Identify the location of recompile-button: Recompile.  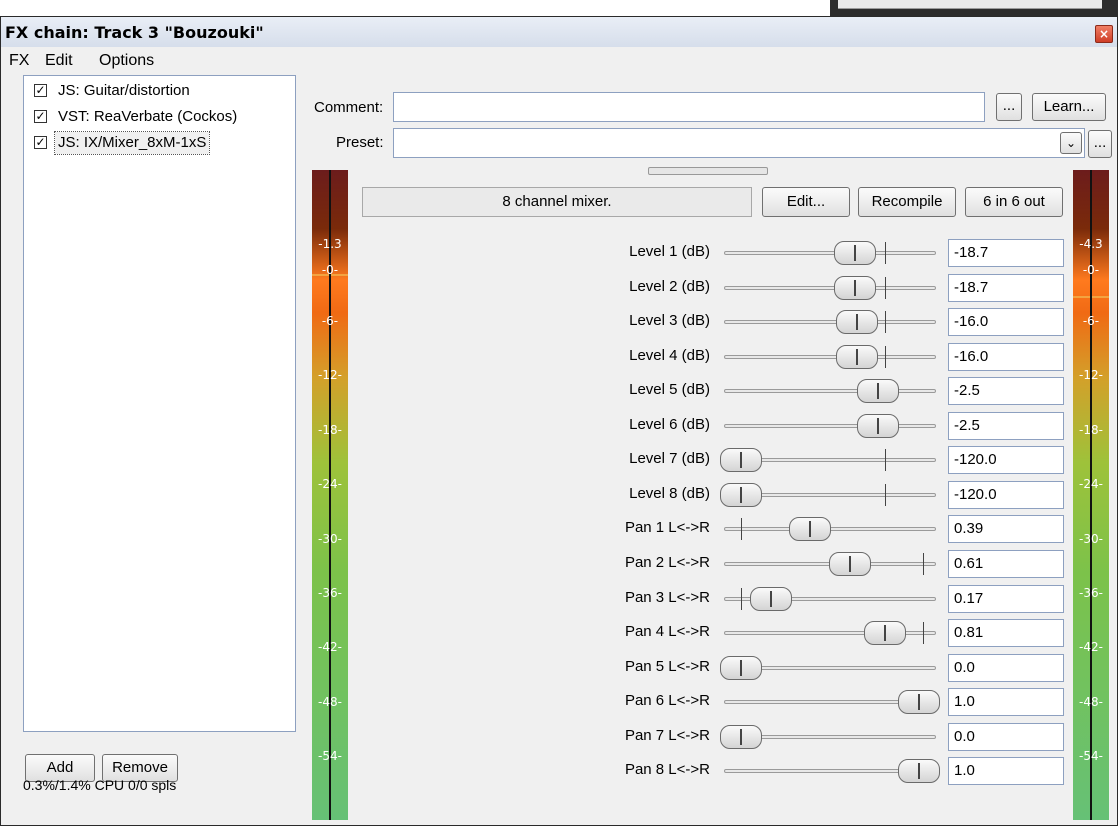
(907, 202).